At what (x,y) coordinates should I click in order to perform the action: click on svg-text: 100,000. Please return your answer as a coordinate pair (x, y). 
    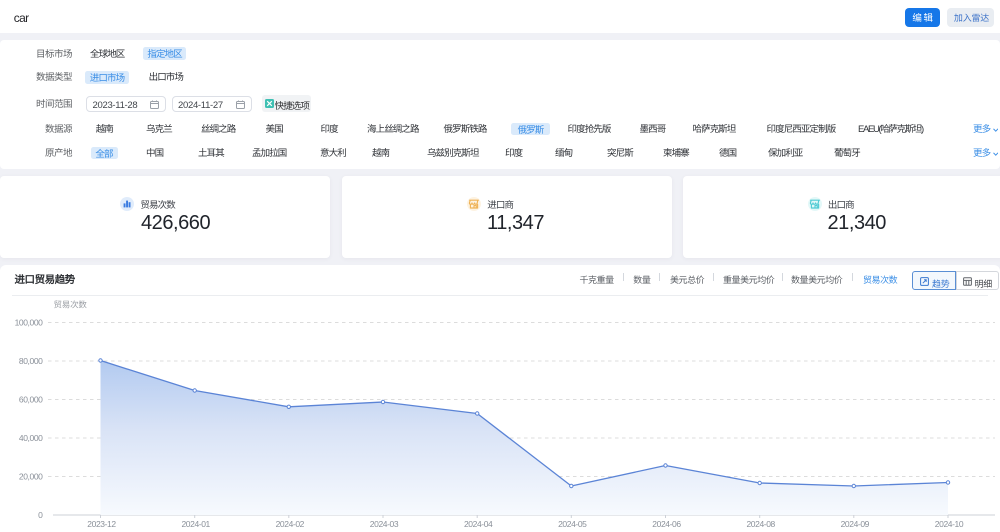
    Looking at the image, I should click on (29, 323).